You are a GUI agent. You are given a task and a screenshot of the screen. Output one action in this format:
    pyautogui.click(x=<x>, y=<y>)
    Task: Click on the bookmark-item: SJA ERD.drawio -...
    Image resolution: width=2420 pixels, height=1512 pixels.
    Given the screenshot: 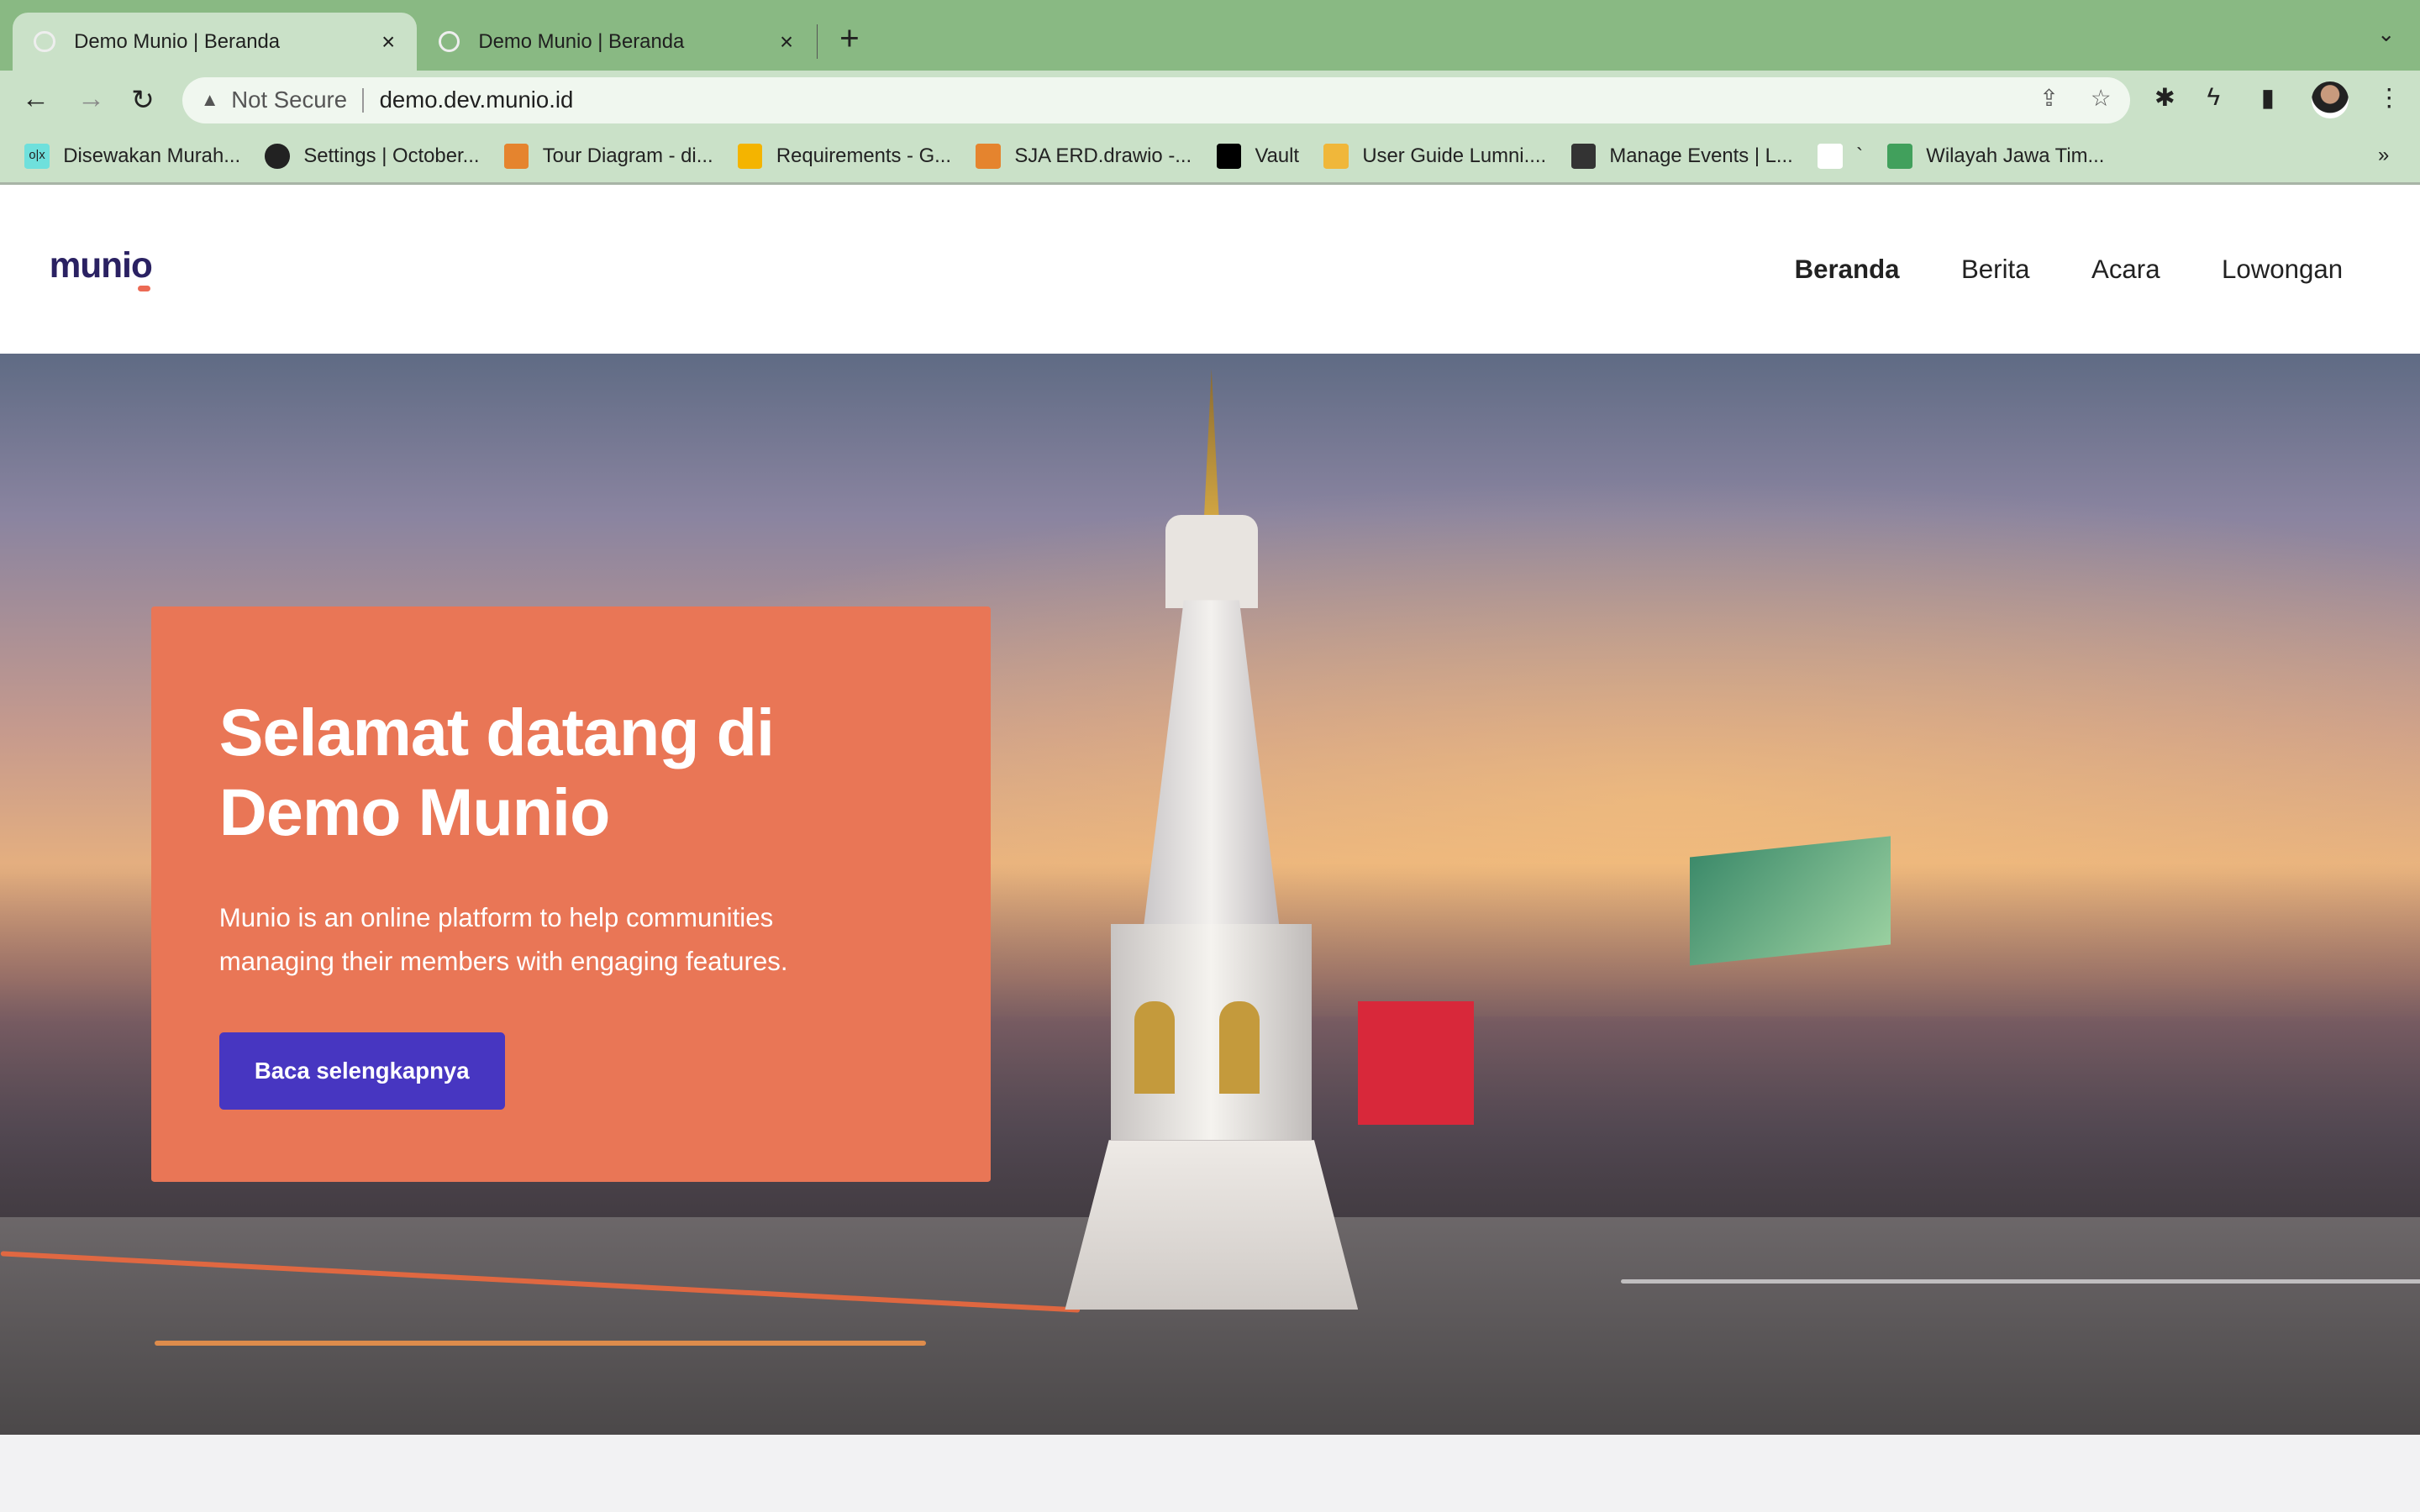 What is the action you would take?
    pyautogui.click(x=1084, y=156)
    